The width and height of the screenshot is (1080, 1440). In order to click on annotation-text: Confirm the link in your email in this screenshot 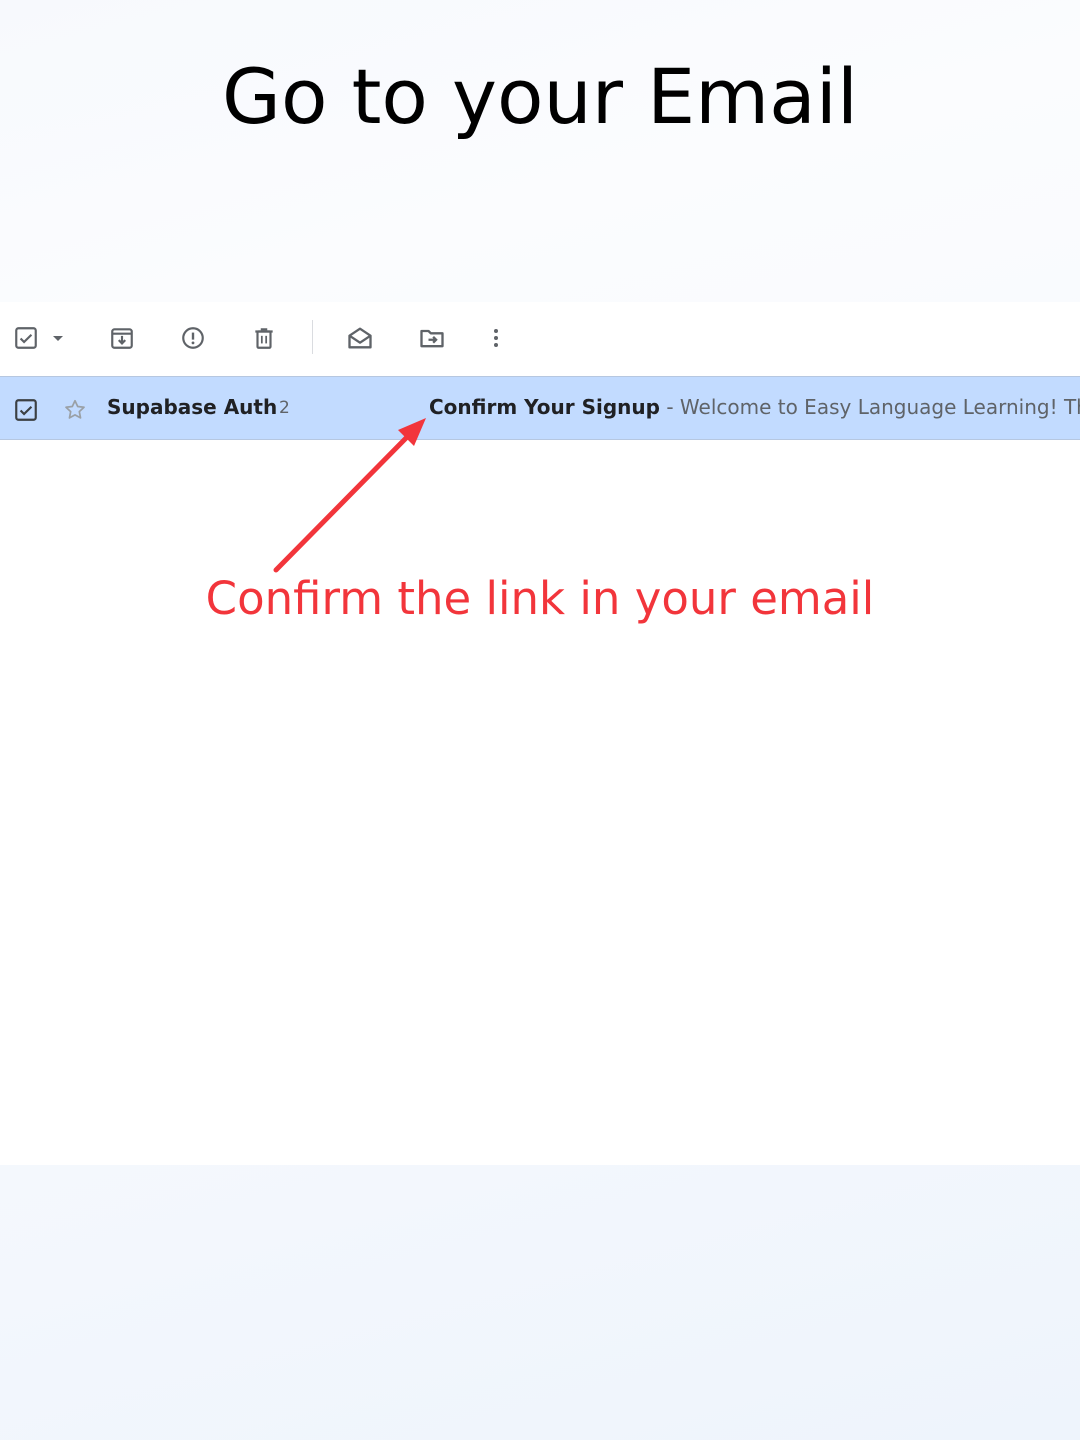, I will do `click(540, 598)`.